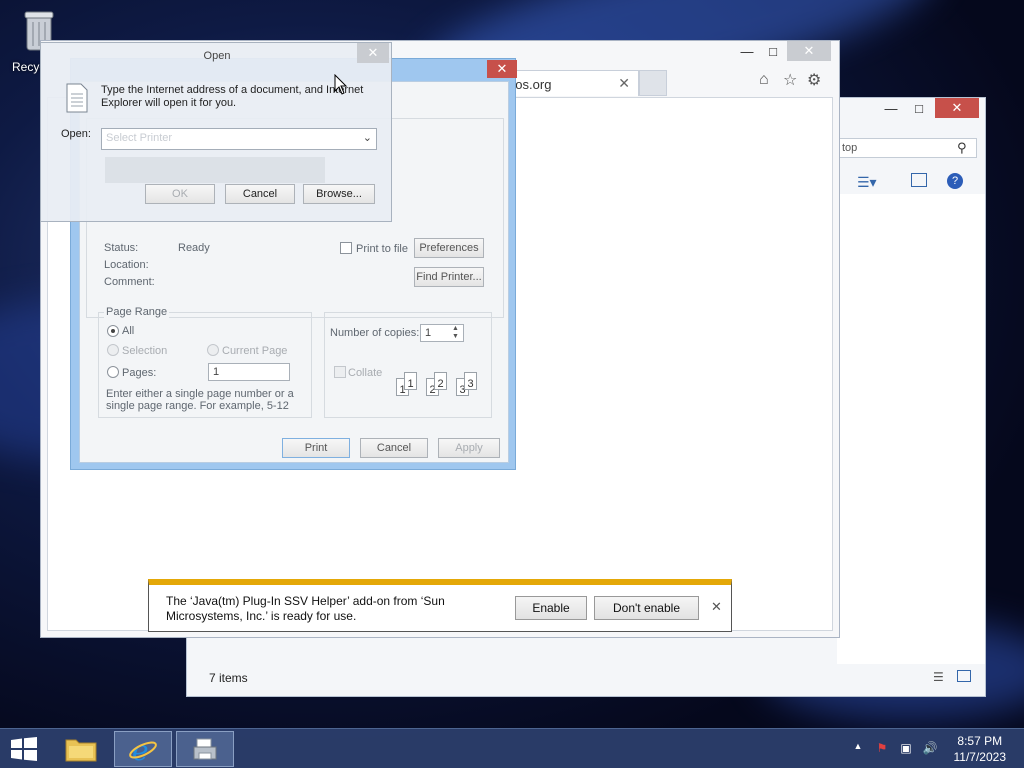 The height and width of the screenshot is (768, 1024). What do you see at coordinates (551, 608) in the screenshot?
I see `enable-button: Enable` at bounding box center [551, 608].